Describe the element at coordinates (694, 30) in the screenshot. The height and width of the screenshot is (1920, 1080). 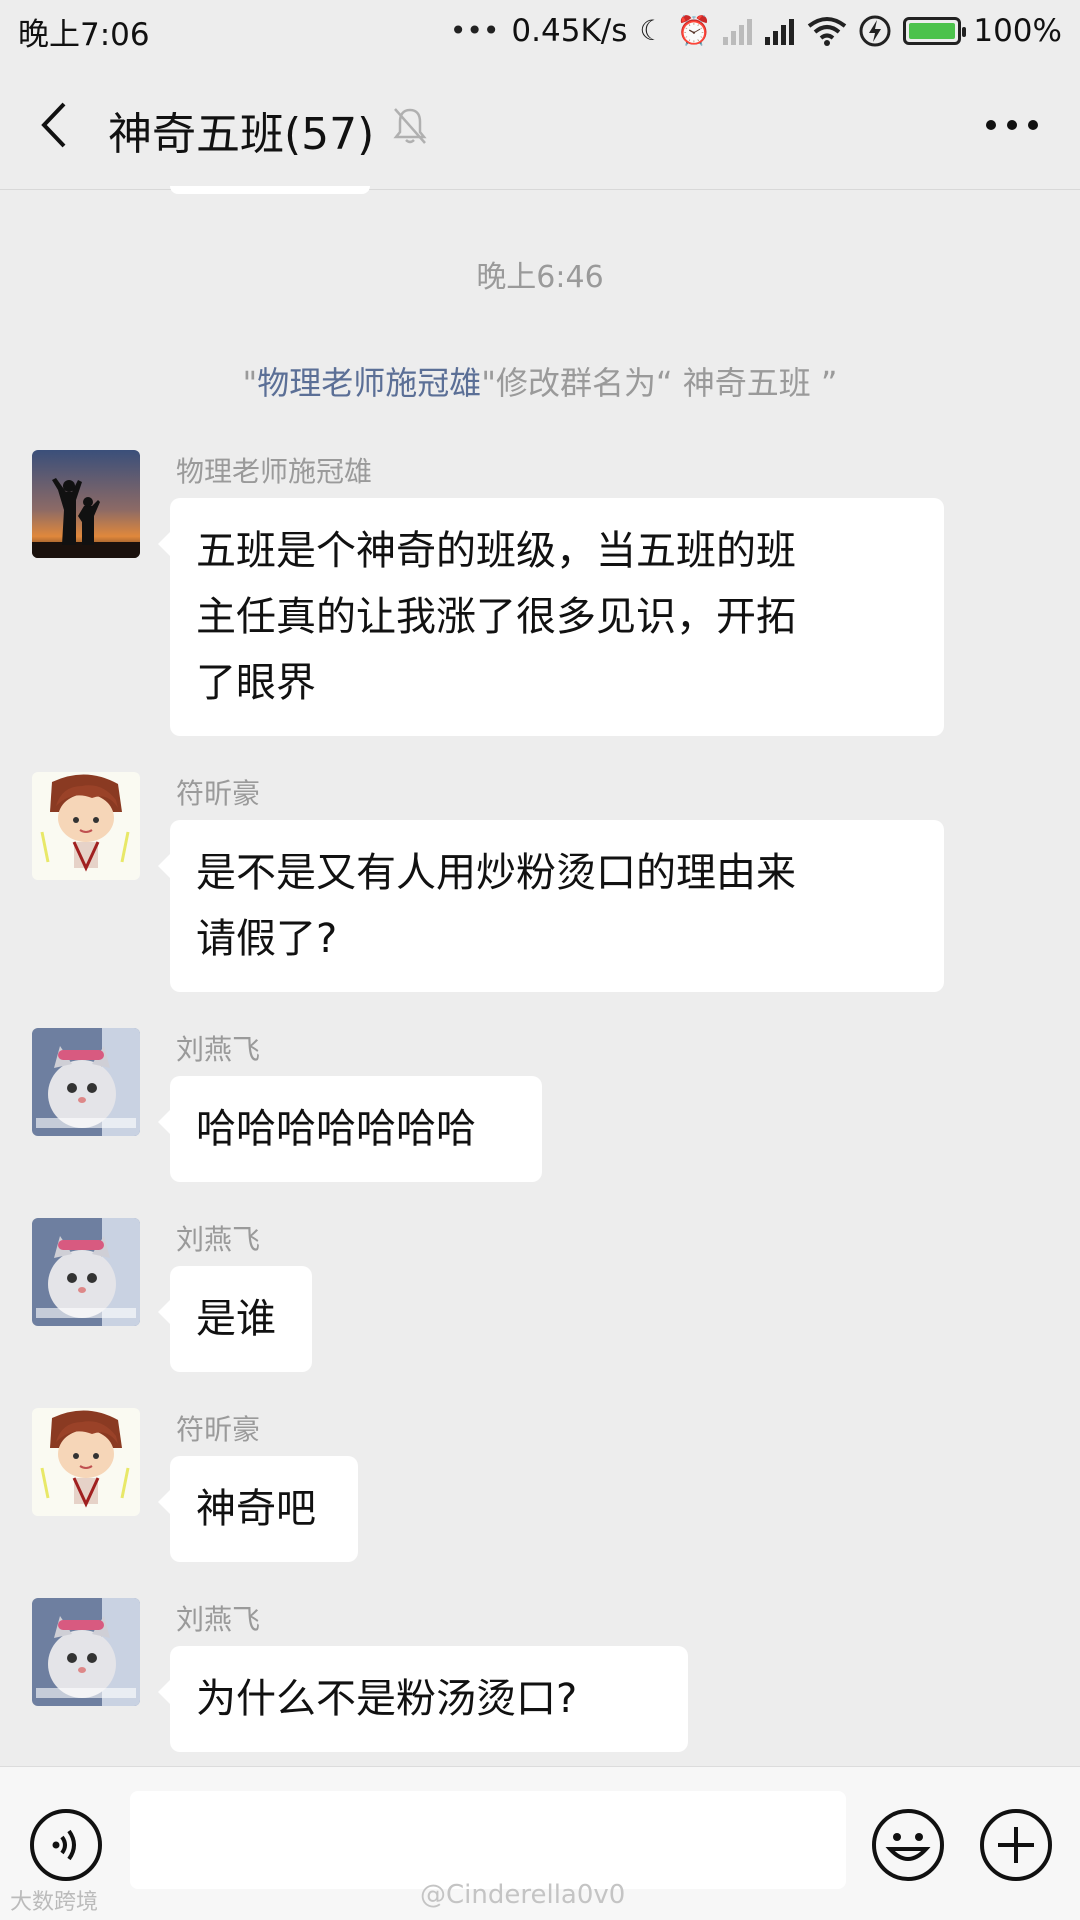
I see `alarm-icon: ⏰` at that location.